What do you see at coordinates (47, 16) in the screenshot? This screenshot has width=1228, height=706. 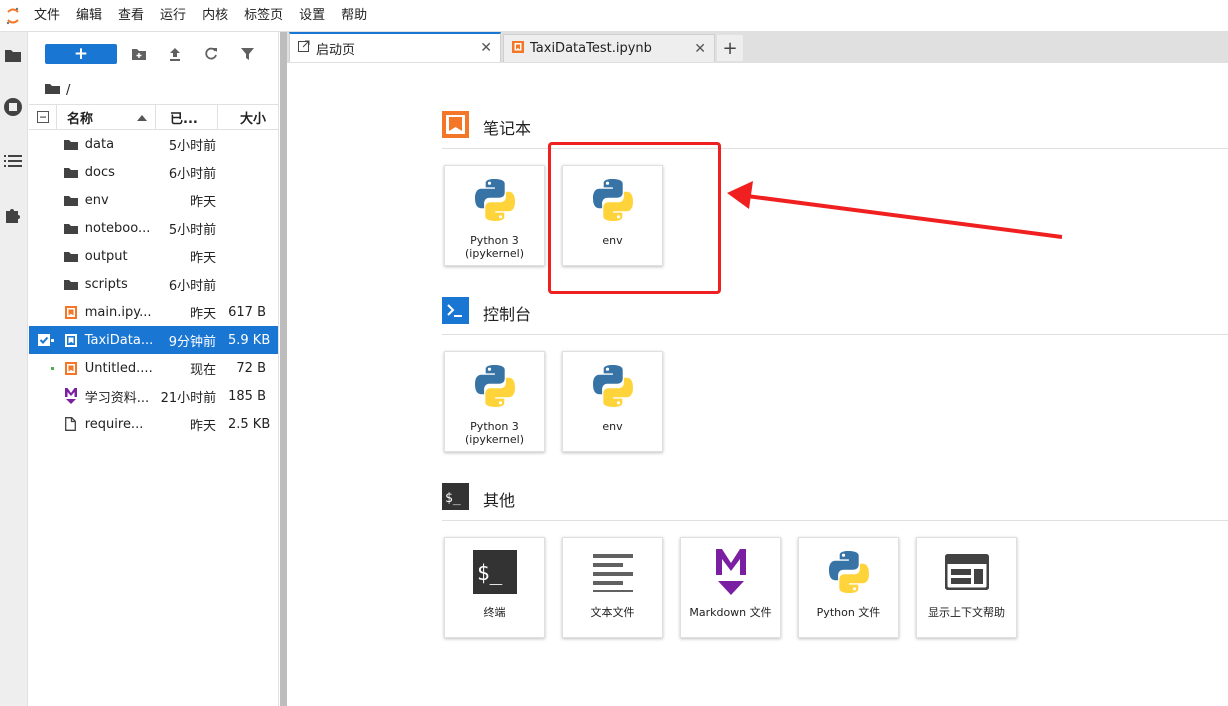 I see `menu-file: 文件` at bounding box center [47, 16].